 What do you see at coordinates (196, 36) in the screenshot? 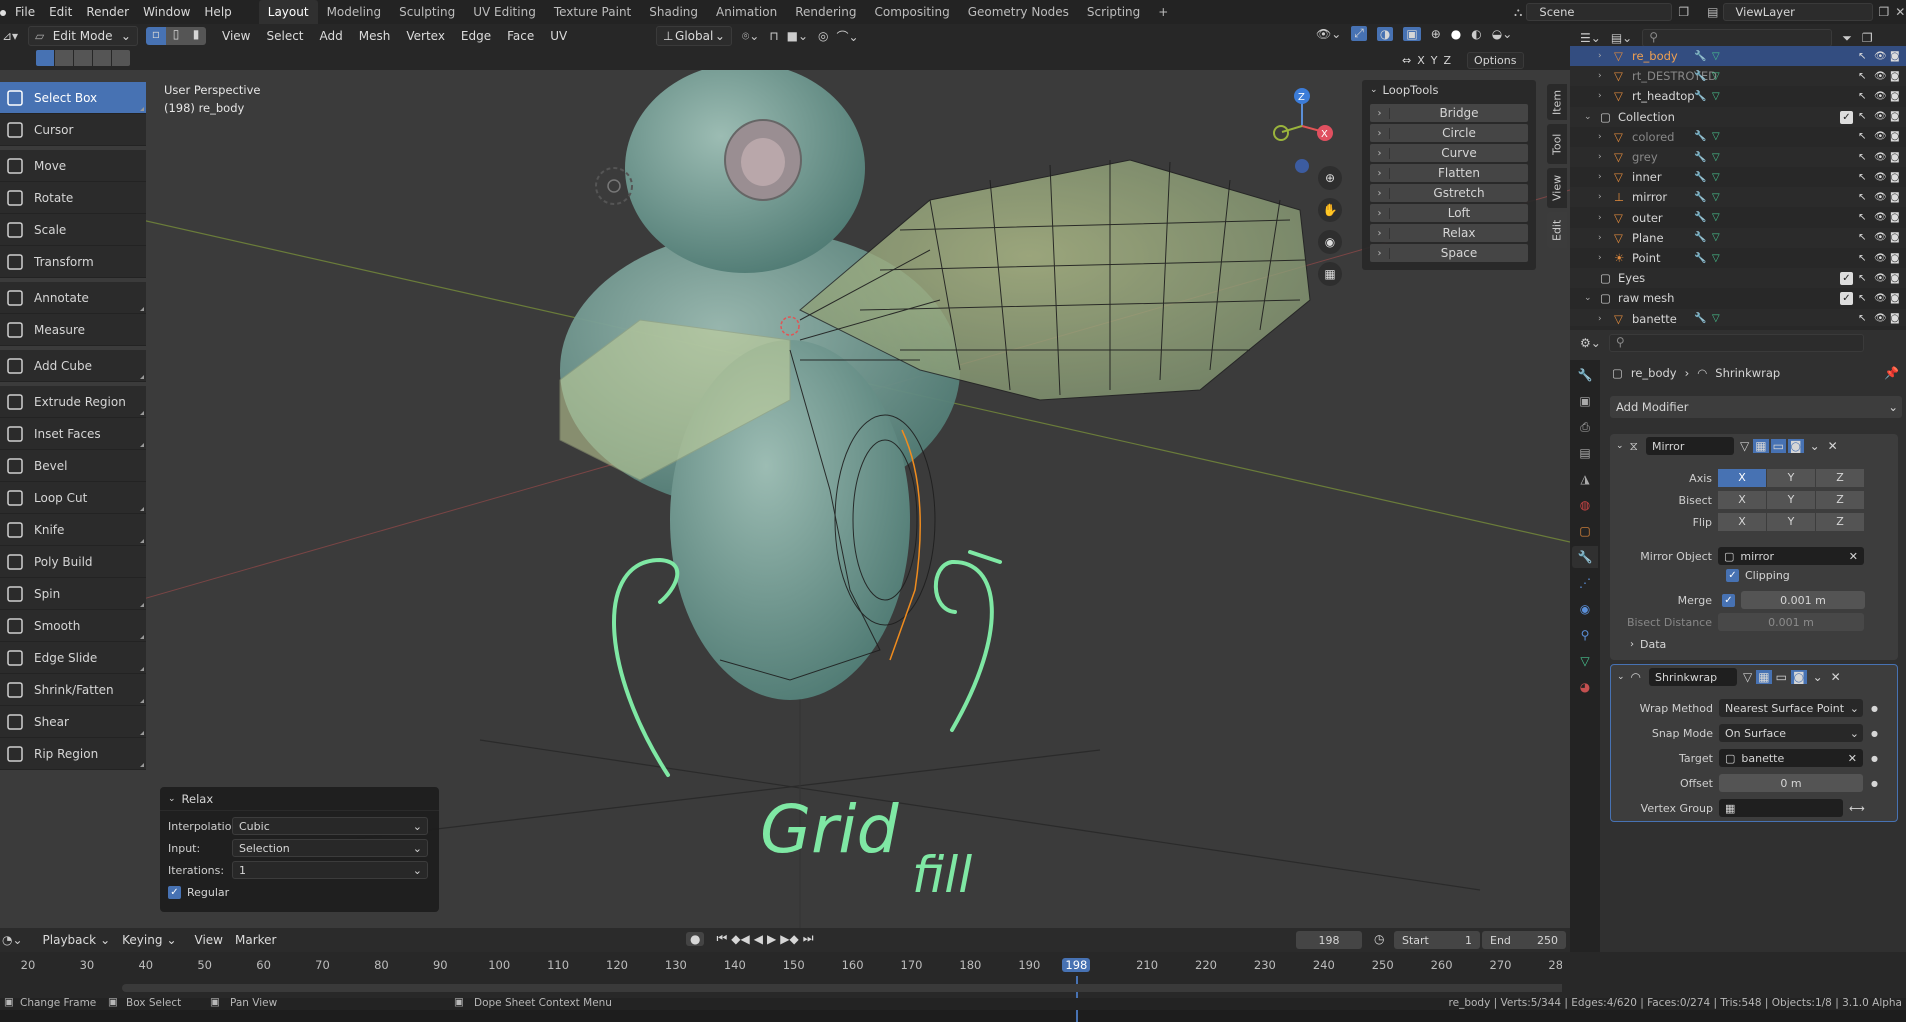
I see `face-select-icon: ▮` at bounding box center [196, 36].